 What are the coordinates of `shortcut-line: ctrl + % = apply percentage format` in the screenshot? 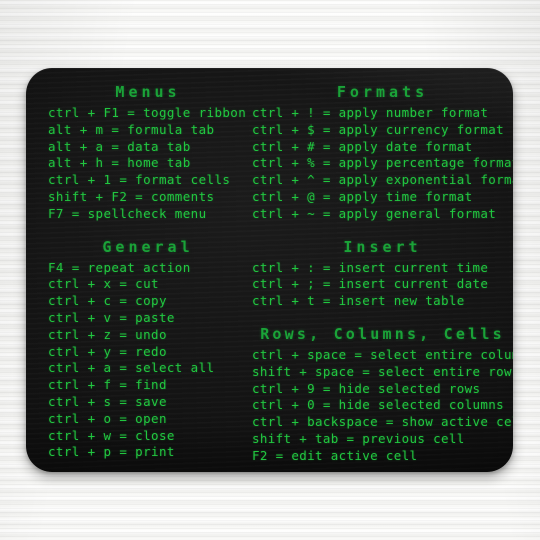 It's located at (382, 163).